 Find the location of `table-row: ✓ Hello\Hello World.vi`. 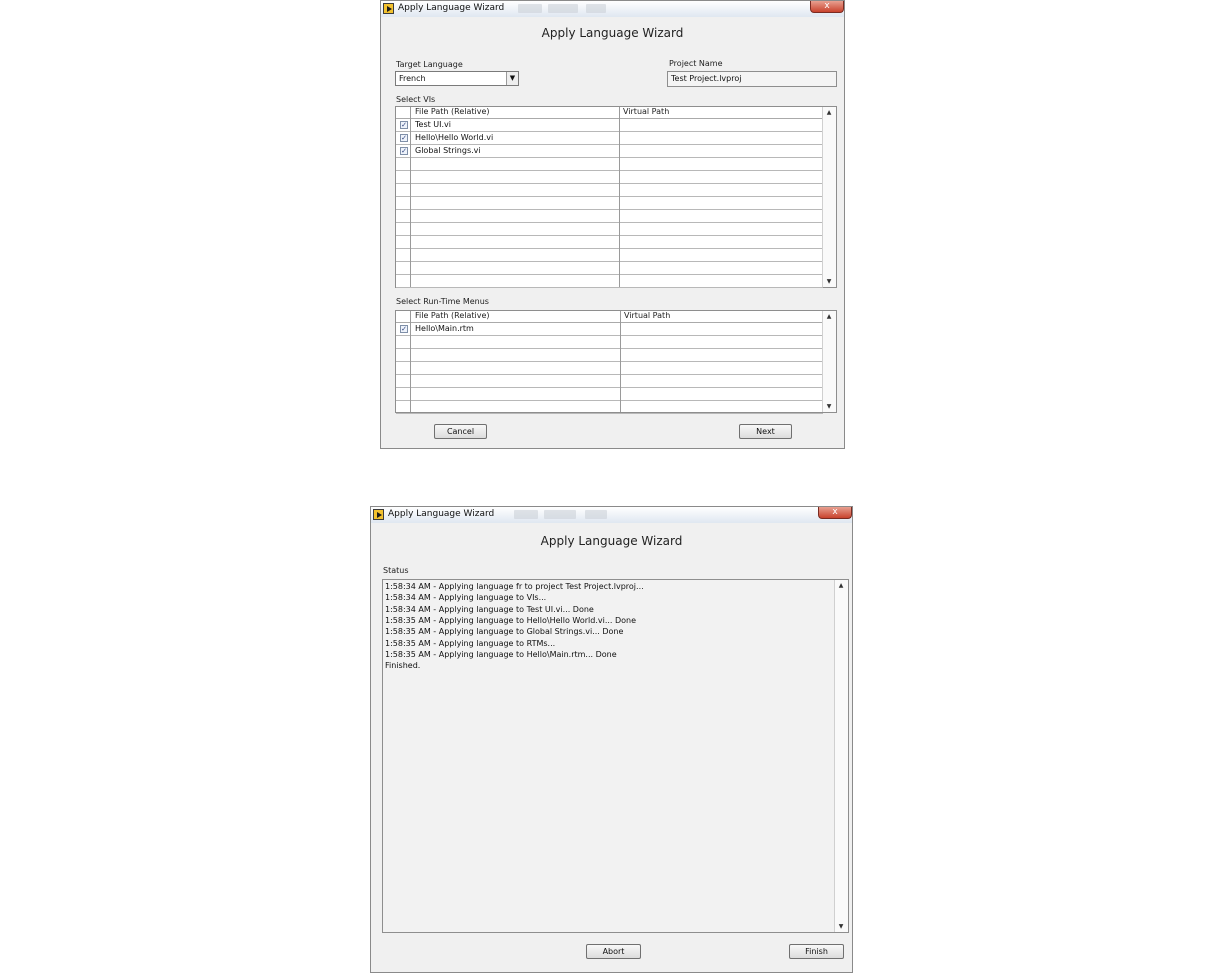

table-row: ✓ Hello\Hello World.vi is located at coordinates (609, 138).